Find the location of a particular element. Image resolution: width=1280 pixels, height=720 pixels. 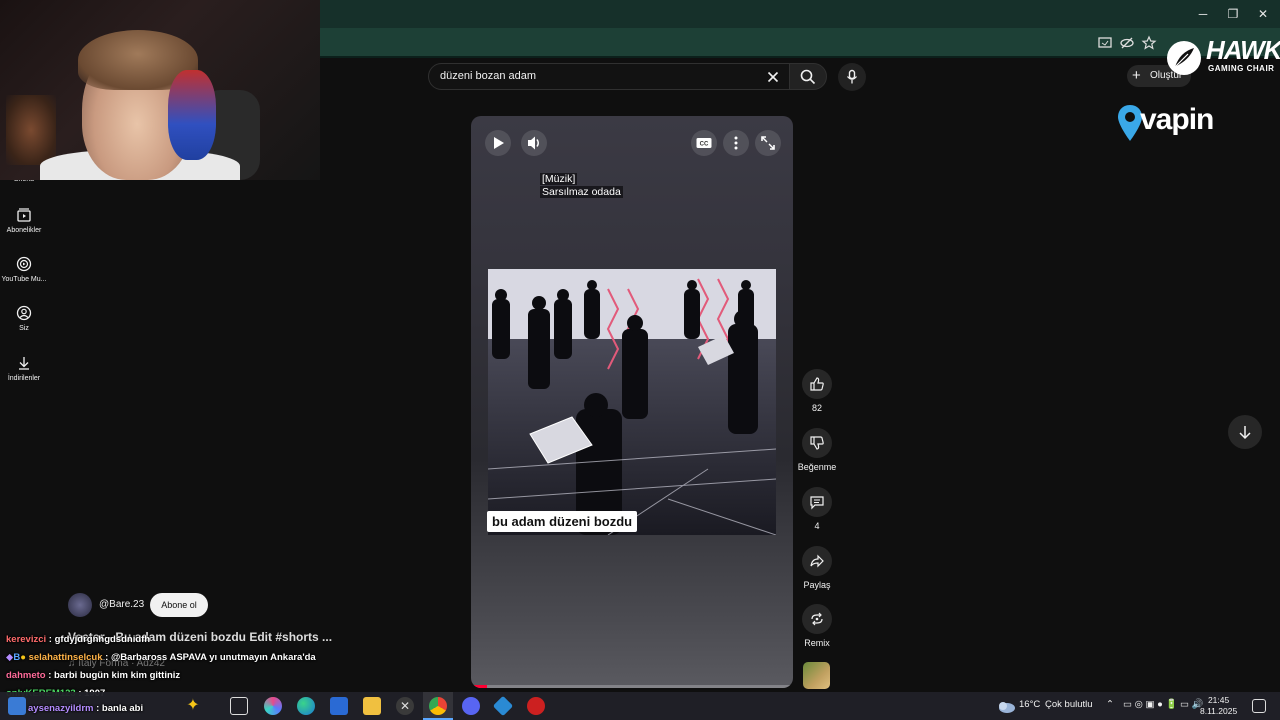

chat-username: kerevizci is located at coordinates (26, 639).